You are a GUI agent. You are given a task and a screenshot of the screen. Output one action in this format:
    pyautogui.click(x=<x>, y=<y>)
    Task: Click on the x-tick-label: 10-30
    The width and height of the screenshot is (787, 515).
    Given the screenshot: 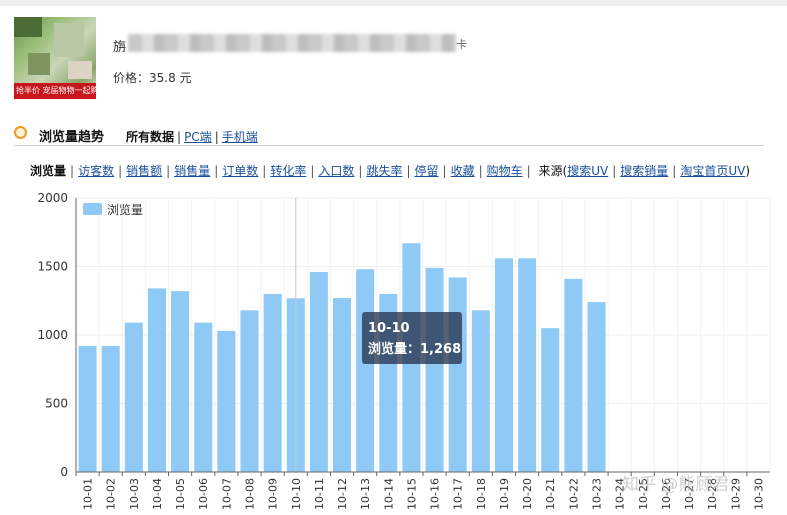 What is the action you would take?
    pyautogui.click(x=758, y=494)
    